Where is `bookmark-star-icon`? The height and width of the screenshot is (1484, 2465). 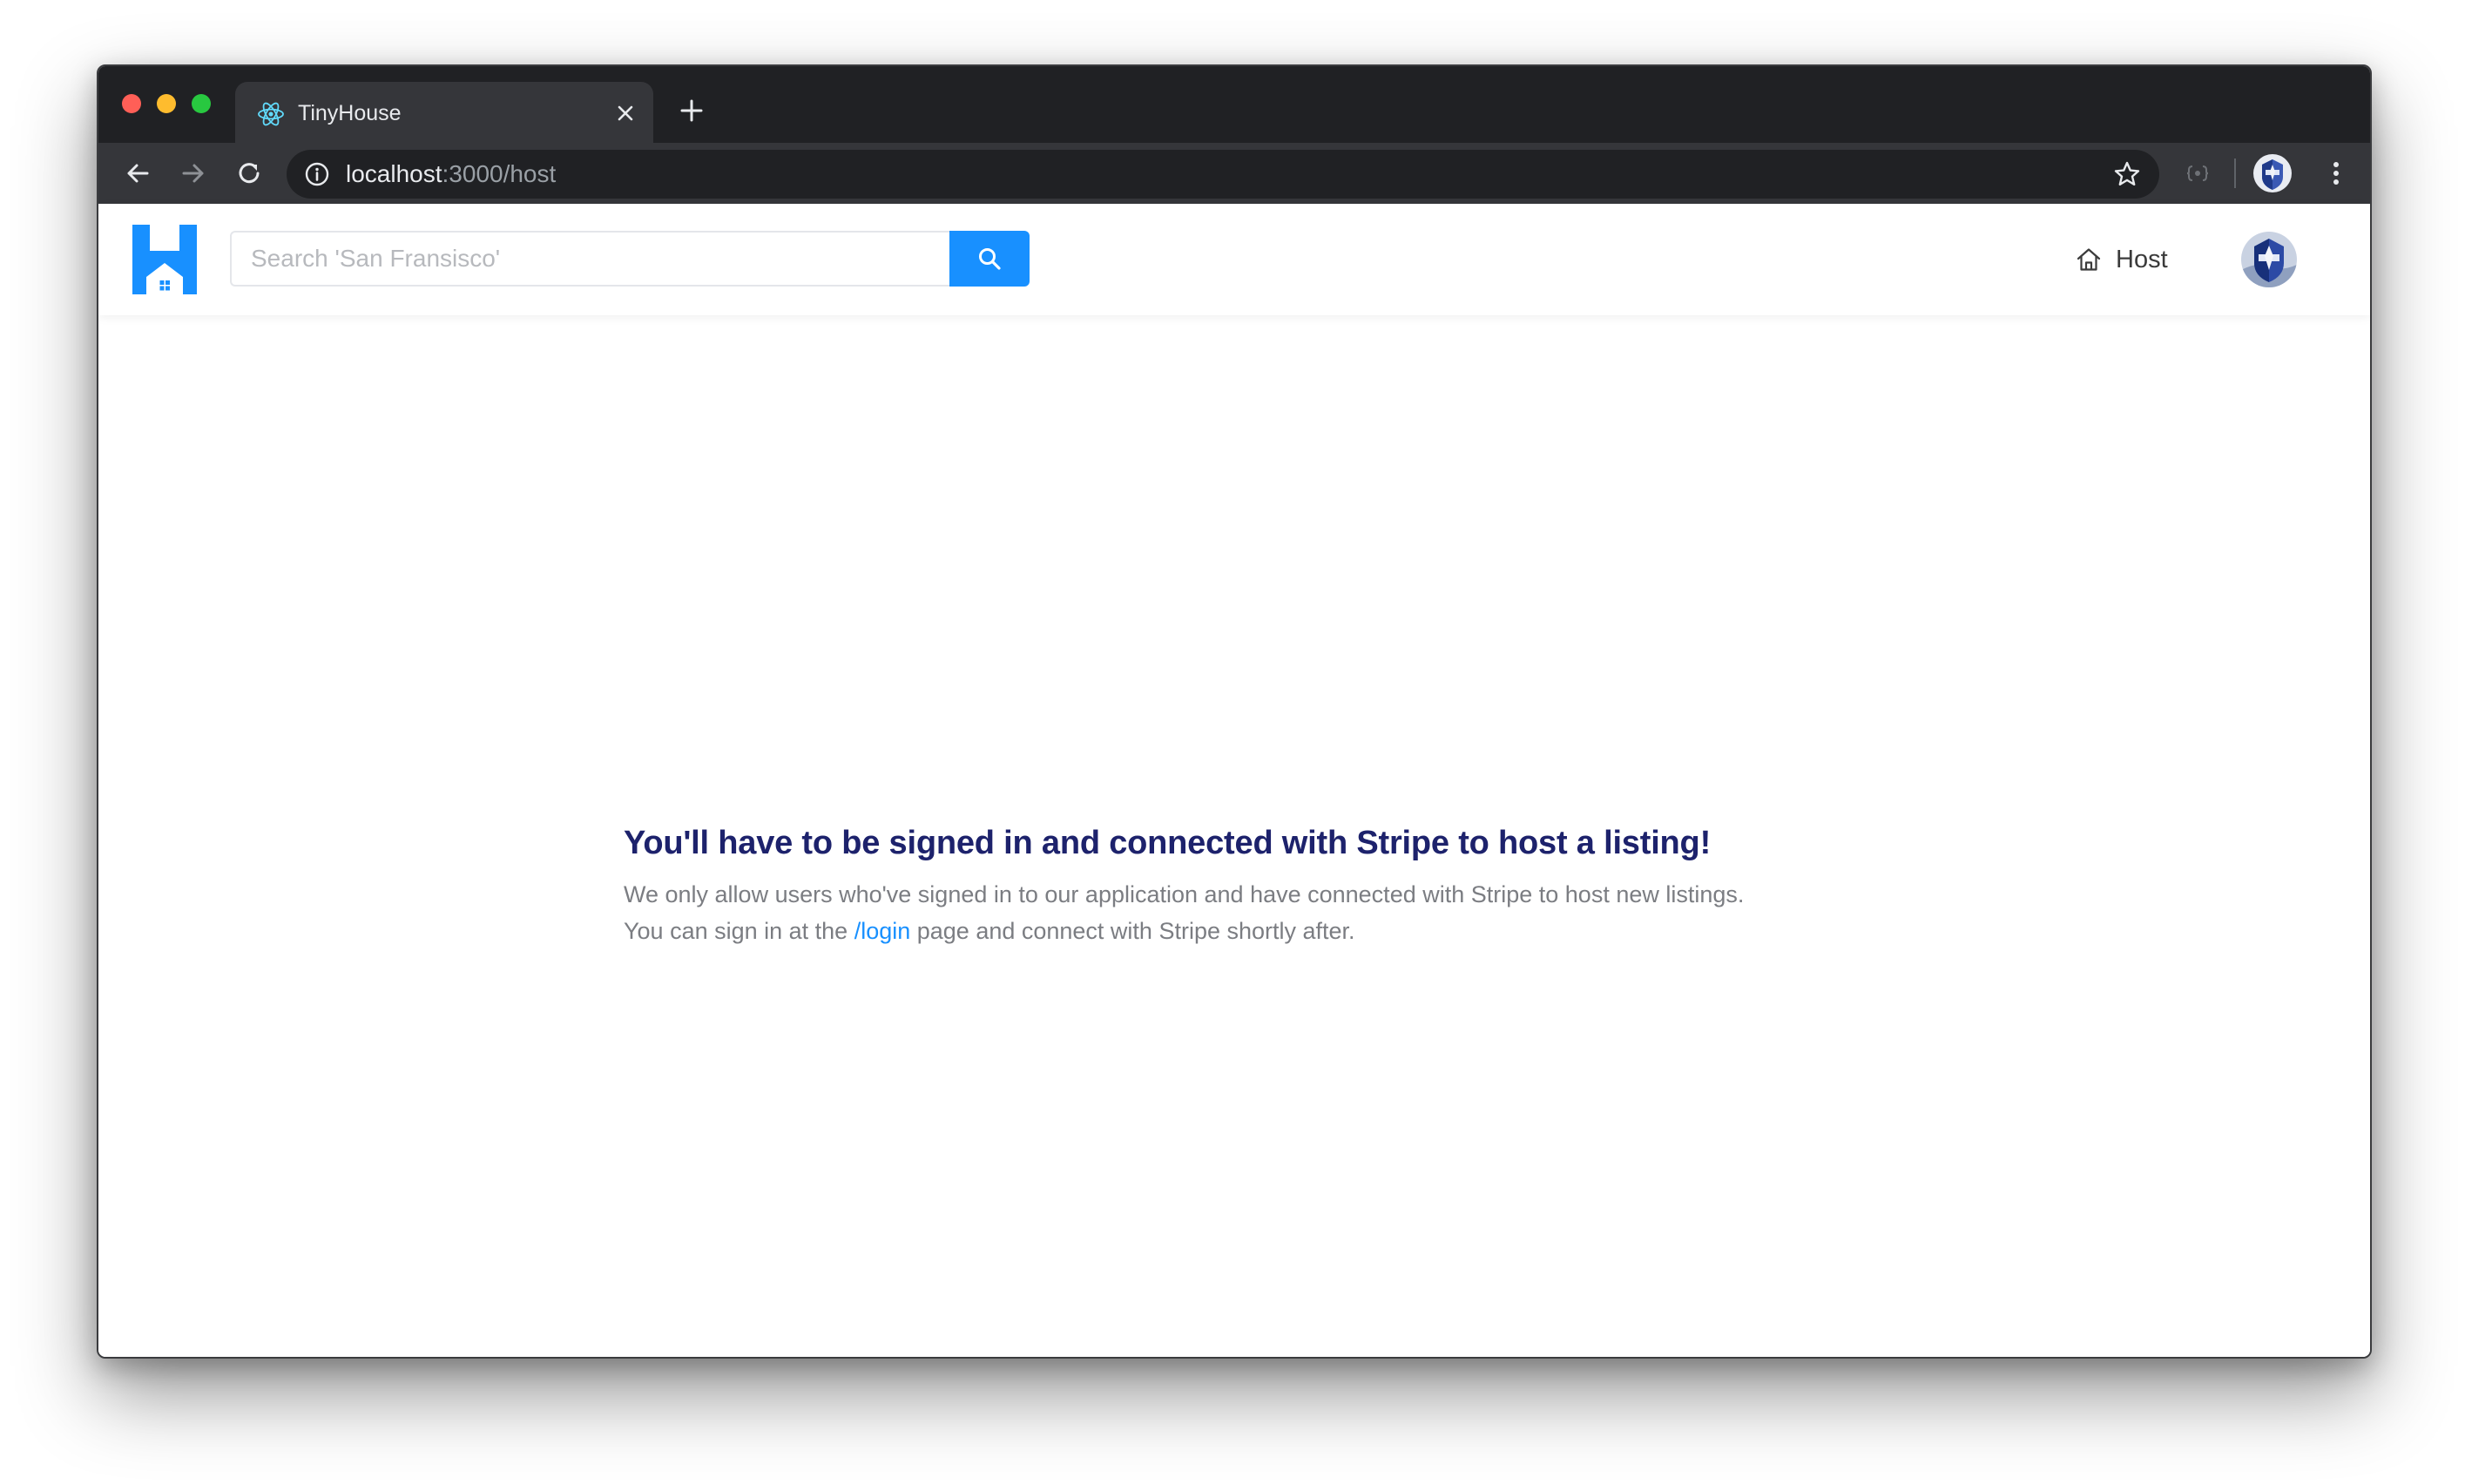 bookmark-star-icon is located at coordinates (2127, 174).